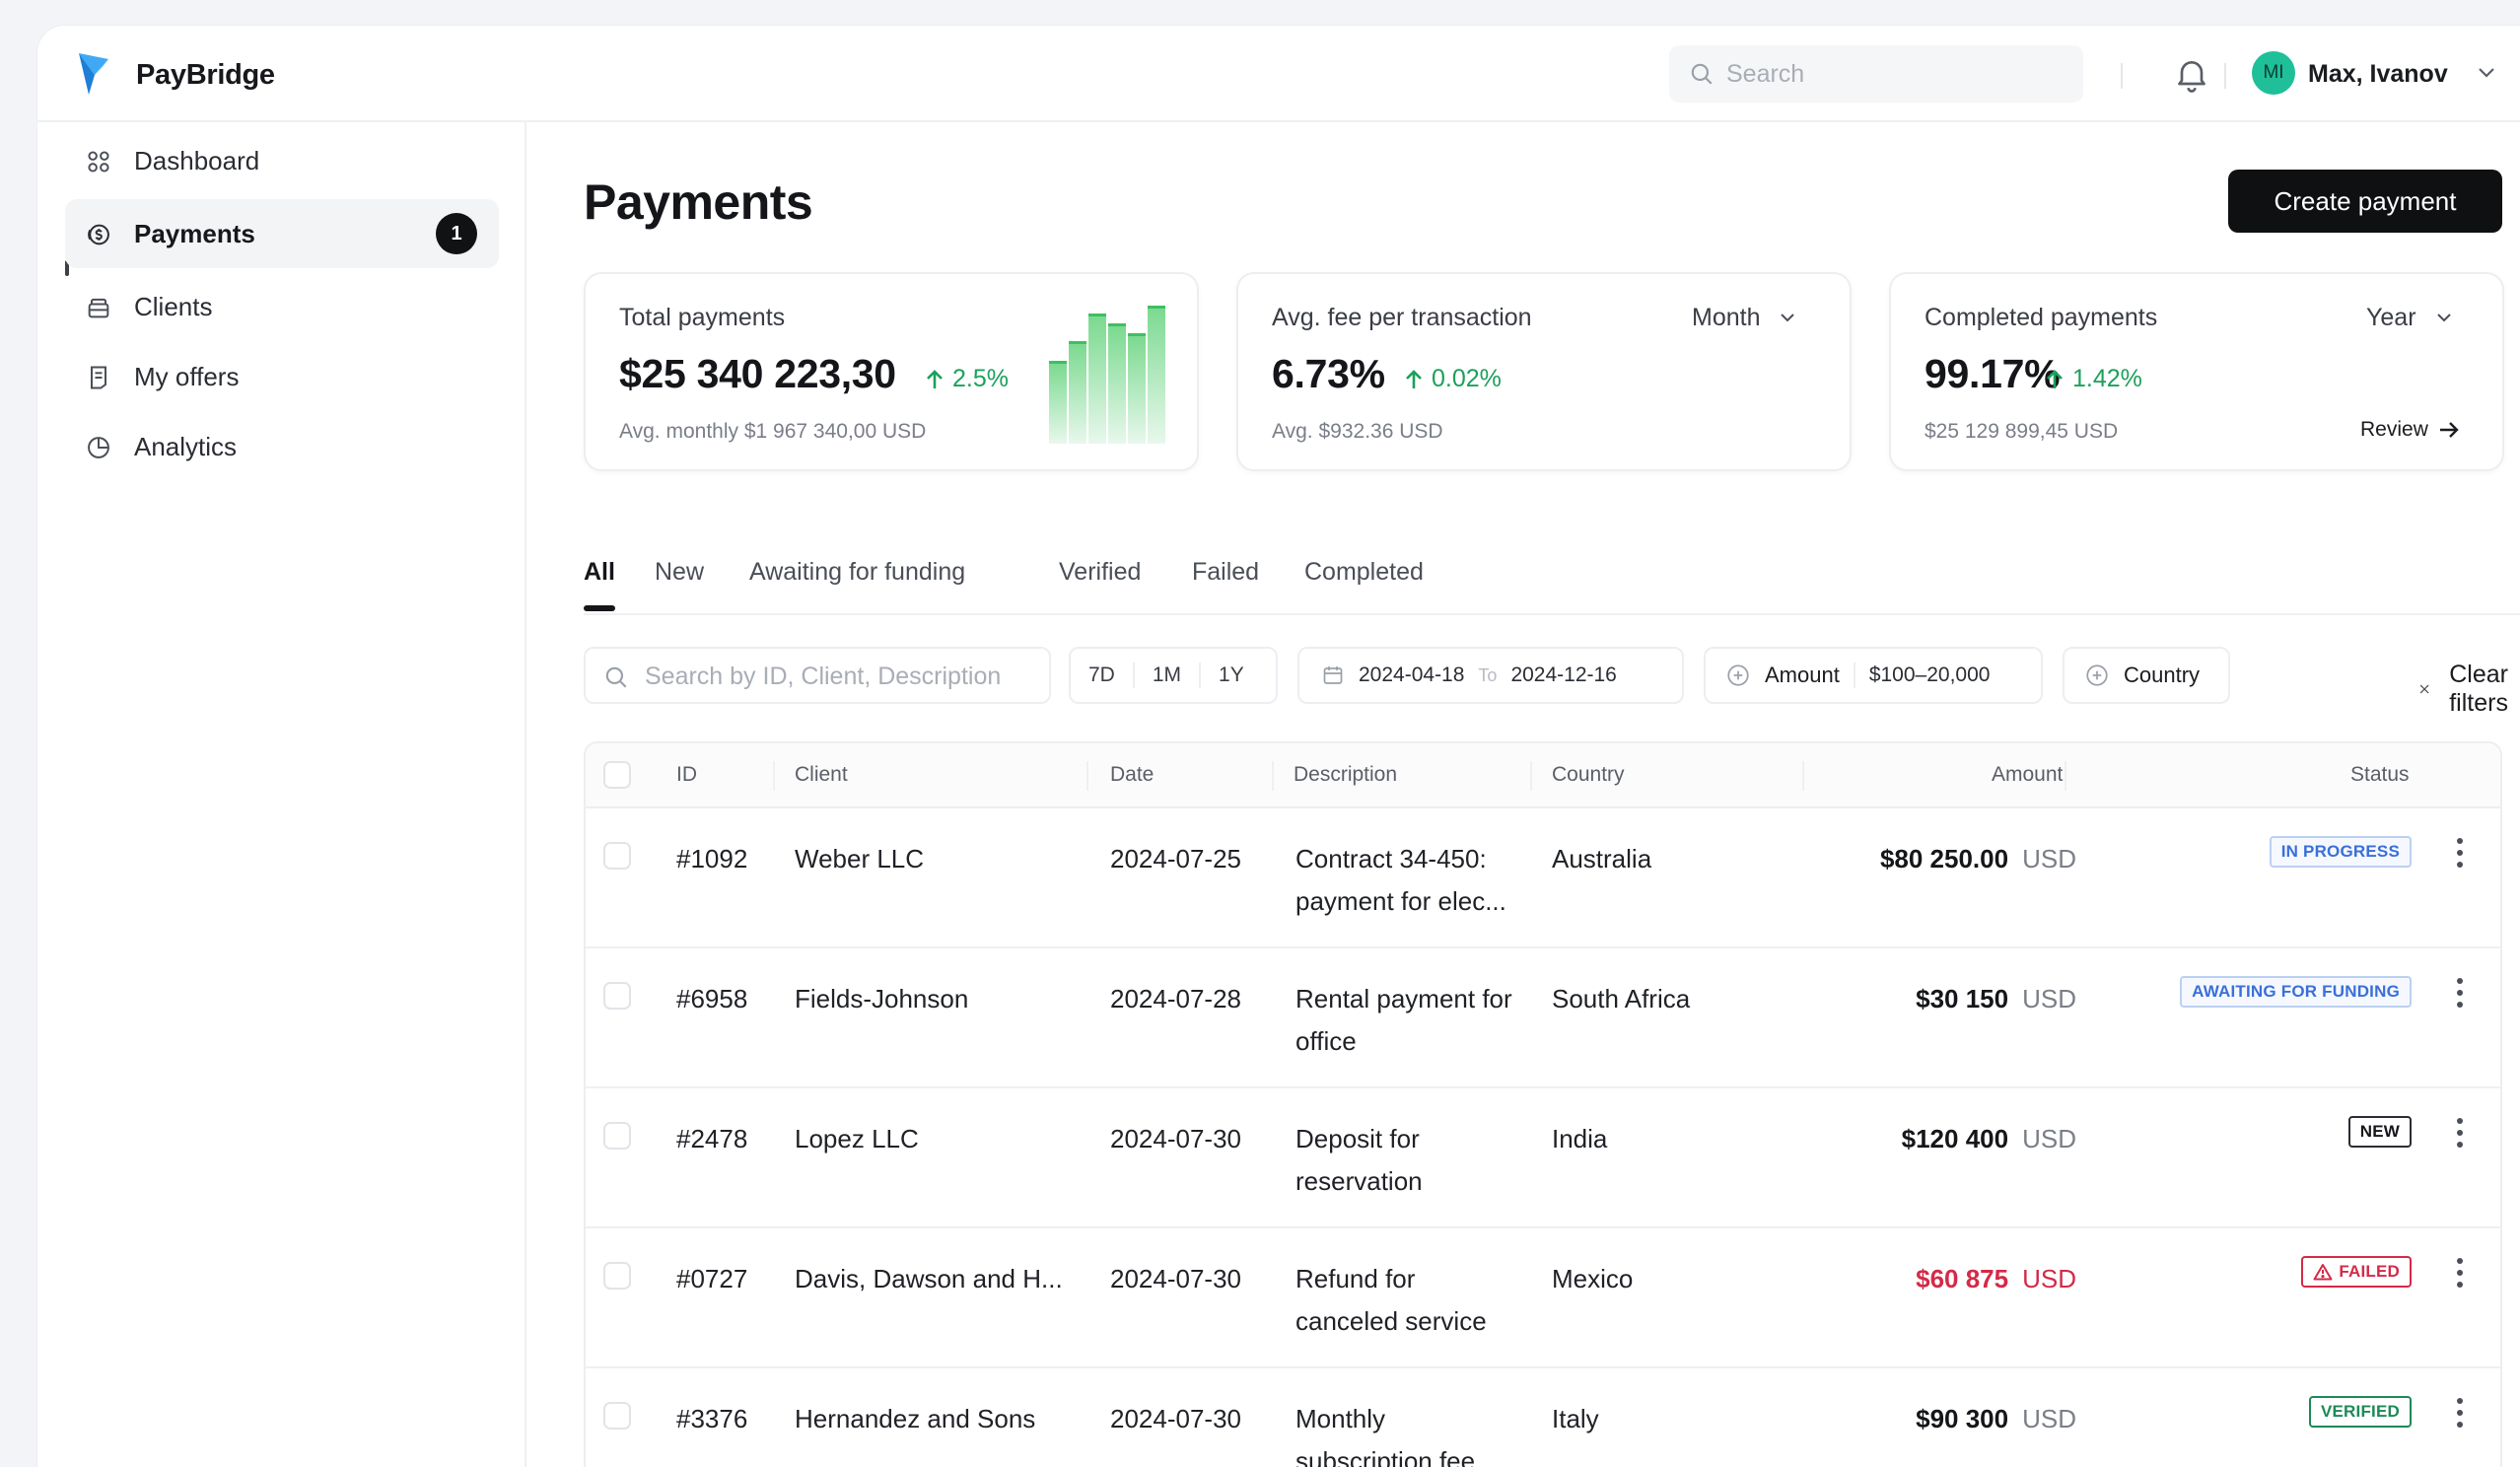  I want to click on cell-country: India, so click(1580, 1138).